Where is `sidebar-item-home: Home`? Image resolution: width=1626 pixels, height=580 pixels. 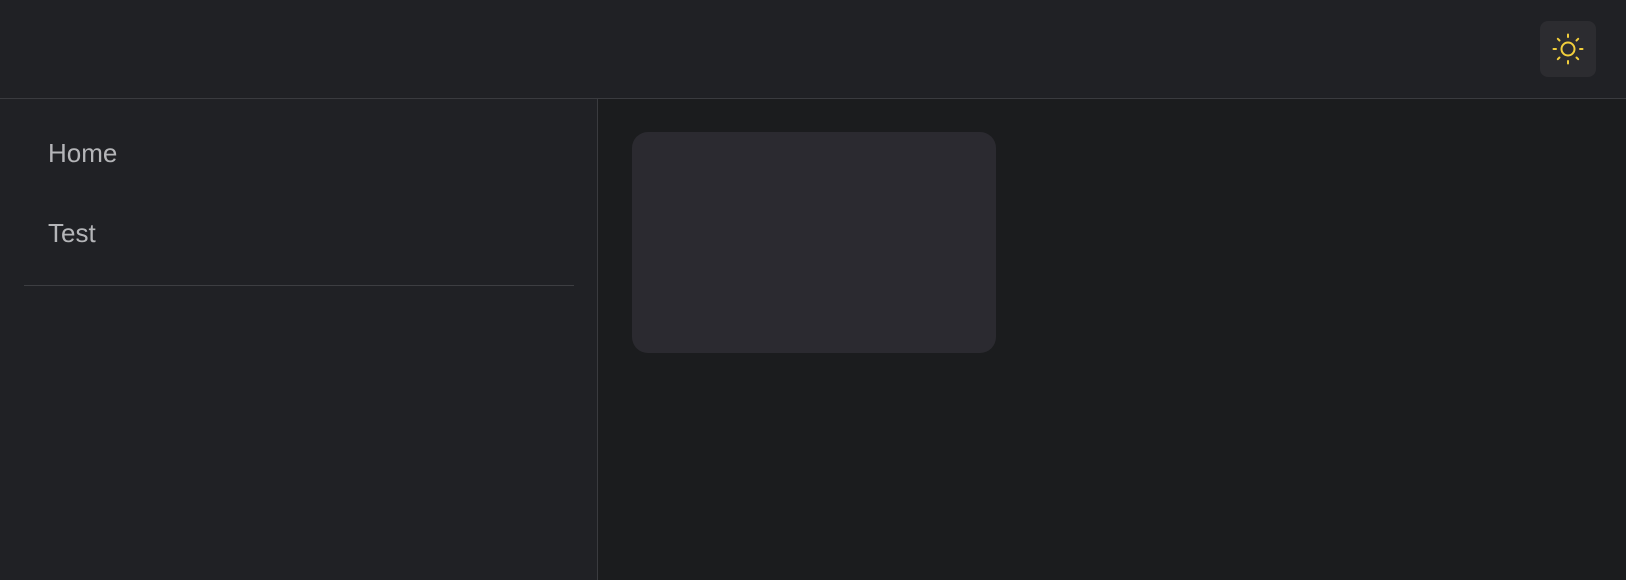 sidebar-item-home: Home is located at coordinates (299, 165).